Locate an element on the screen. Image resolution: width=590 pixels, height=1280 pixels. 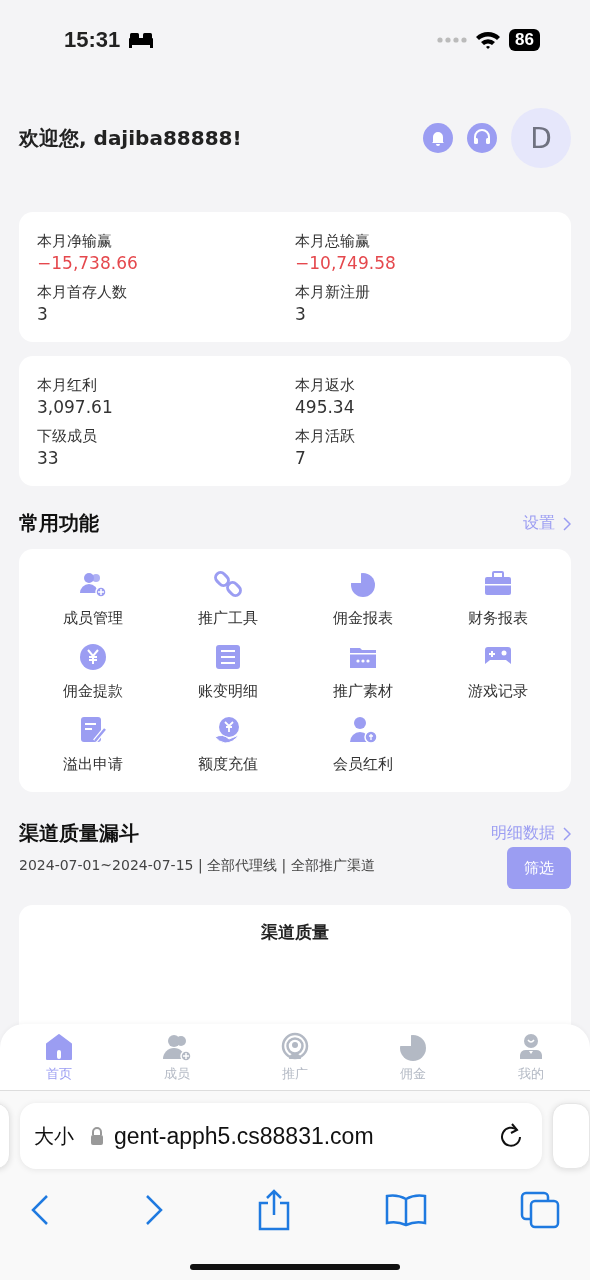
signal-icon is located at coordinates (452, 40).